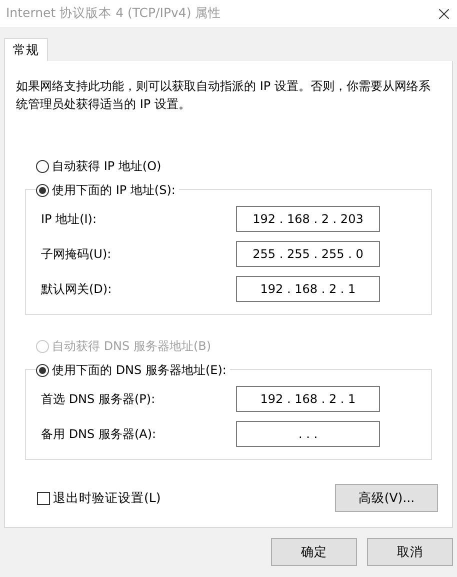 The width and height of the screenshot is (457, 577). I want to click on radio-option: 使用下面的 DNS 服务器地址(E):, so click(133, 370).